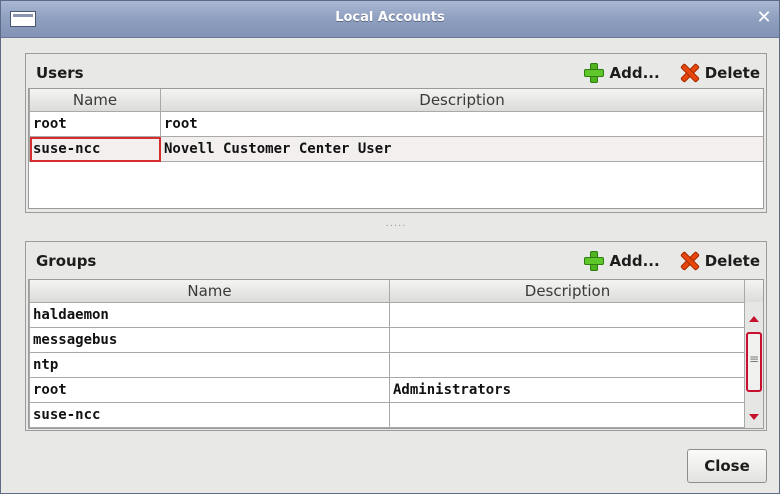  What do you see at coordinates (209, 291) in the screenshot?
I see `groups-col-name: Name` at bounding box center [209, 291].